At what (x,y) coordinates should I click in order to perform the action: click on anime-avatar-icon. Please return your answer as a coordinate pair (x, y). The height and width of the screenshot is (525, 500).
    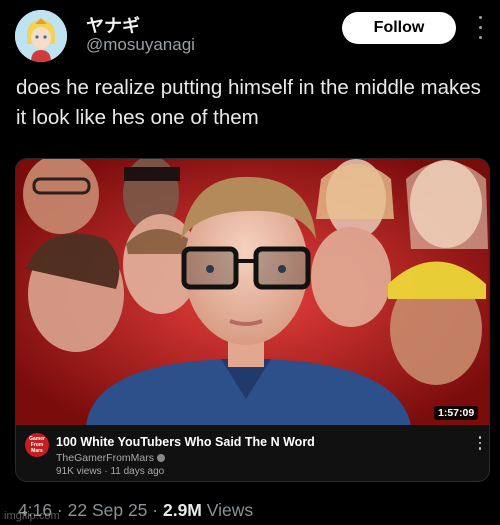
    Looking at the image, I should click on (41, 36).